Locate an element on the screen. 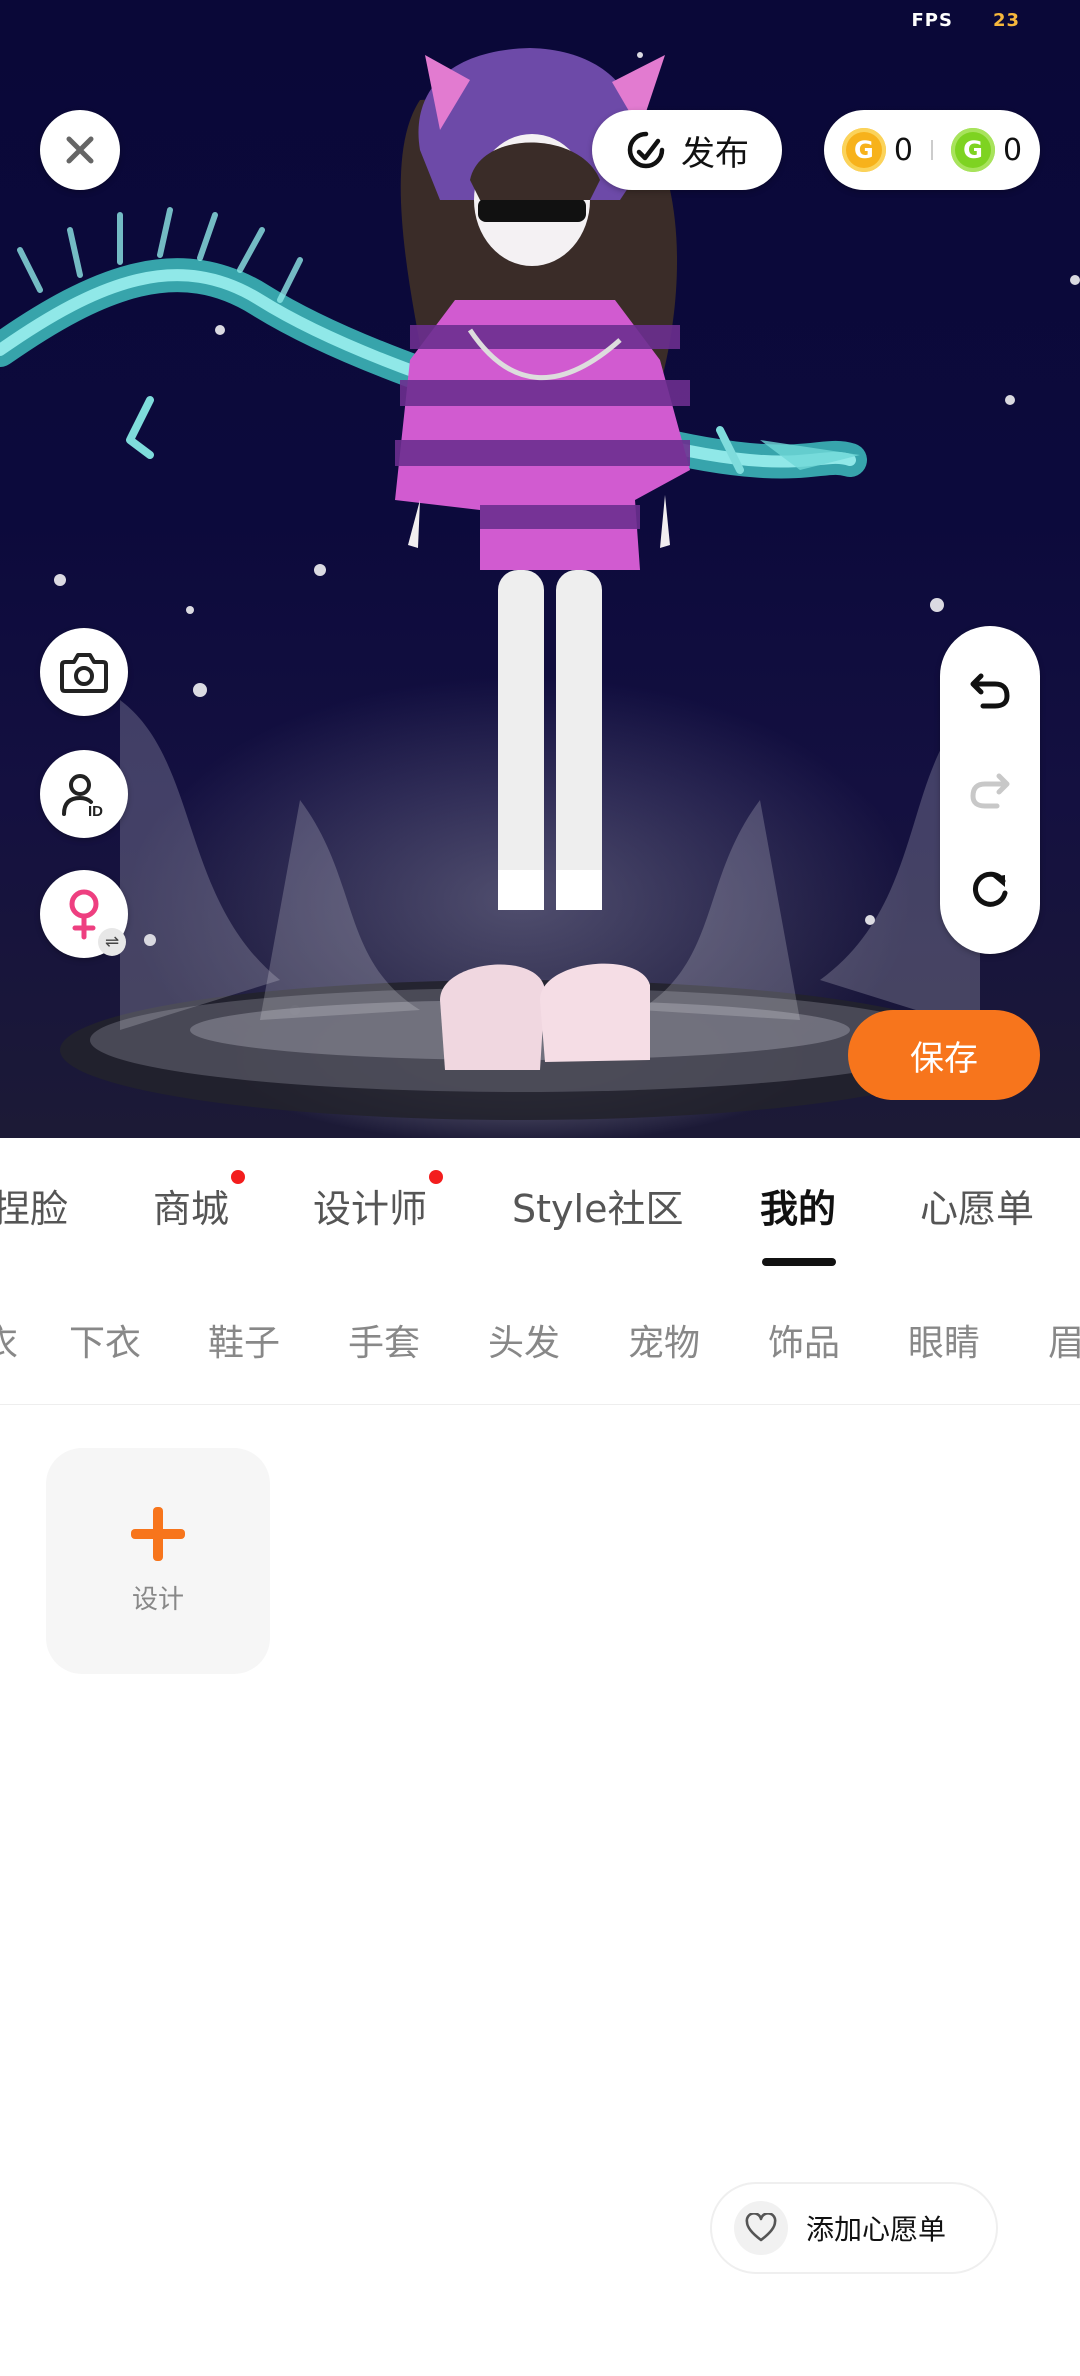 The image size is (1080, 2376). redo-button is located at coordinates (990, 790).